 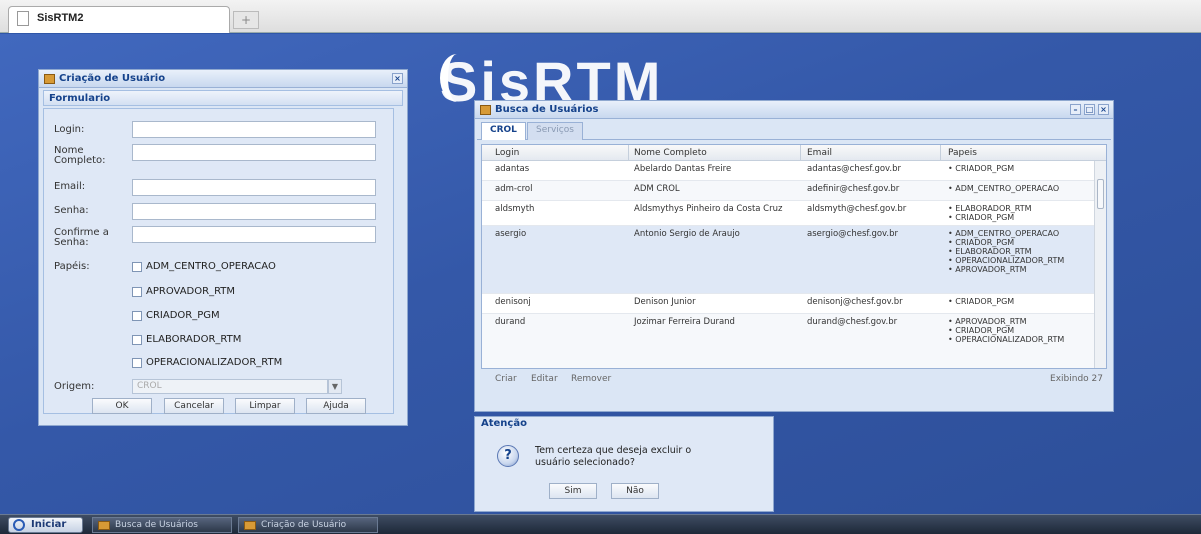 I want to click on senha-label: Senha:, so click(x=71, y=210).